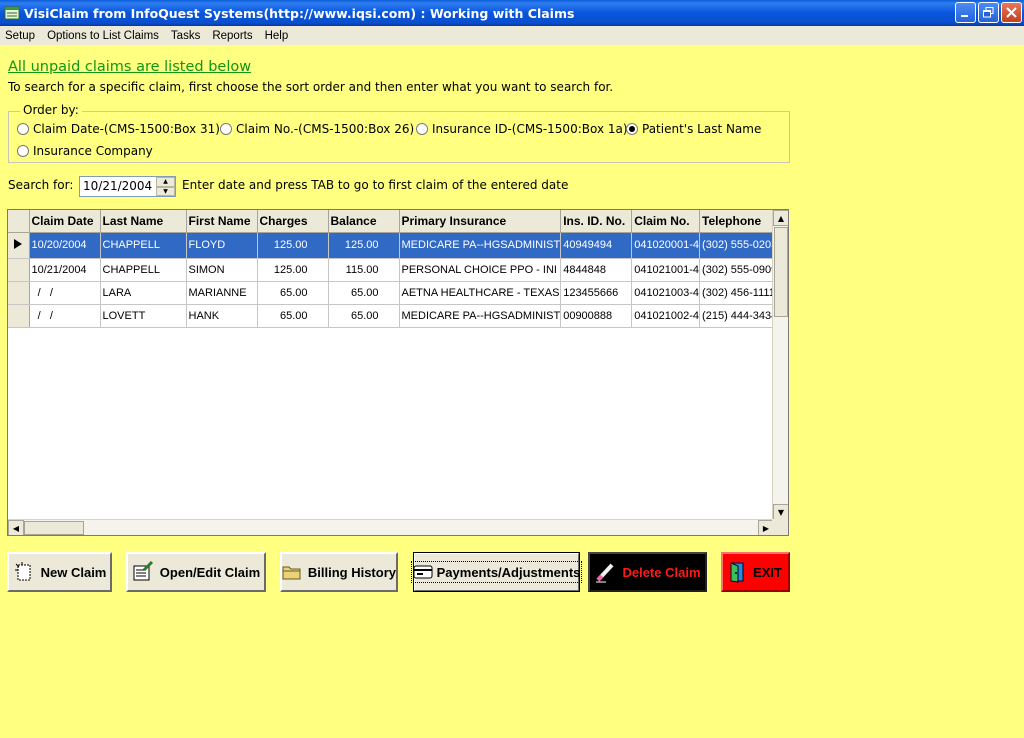  I want to click on cell-last-name: LOVETT, so click(143, 316).